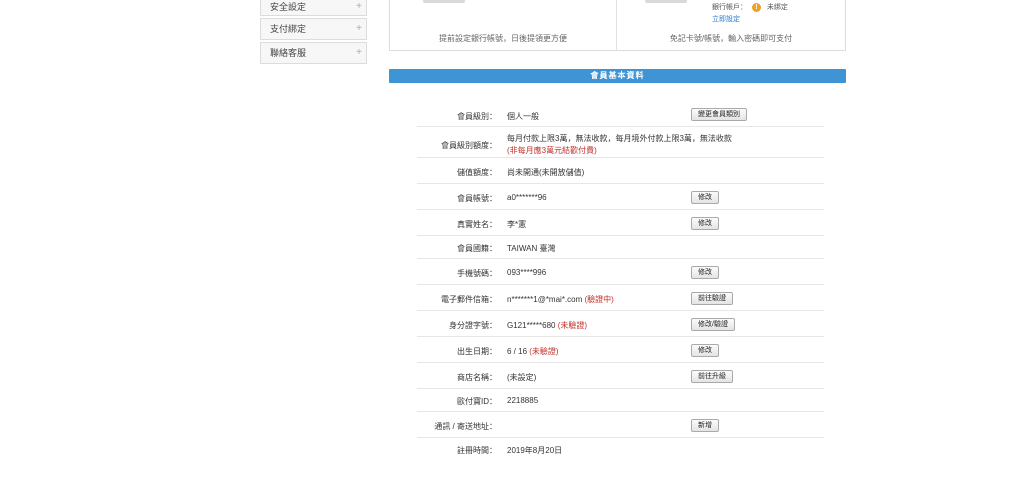 This screenshot has width=1024, height=501. What do you see at coordinates (473, 325) in the screenshot?
I see `field-label: 身分證字號：` at bounding box center [473, 325].